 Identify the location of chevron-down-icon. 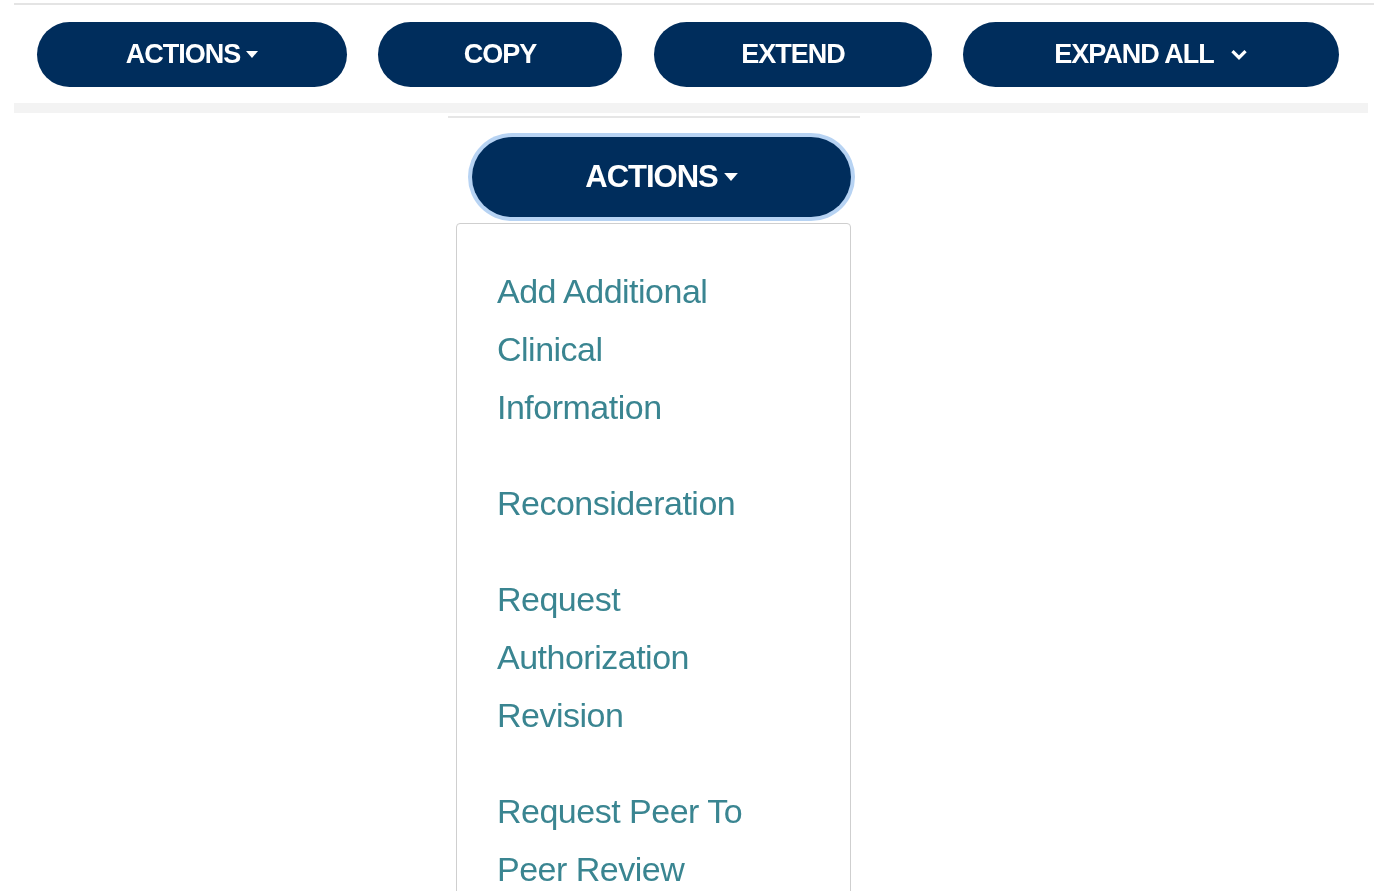
(1238, 54).